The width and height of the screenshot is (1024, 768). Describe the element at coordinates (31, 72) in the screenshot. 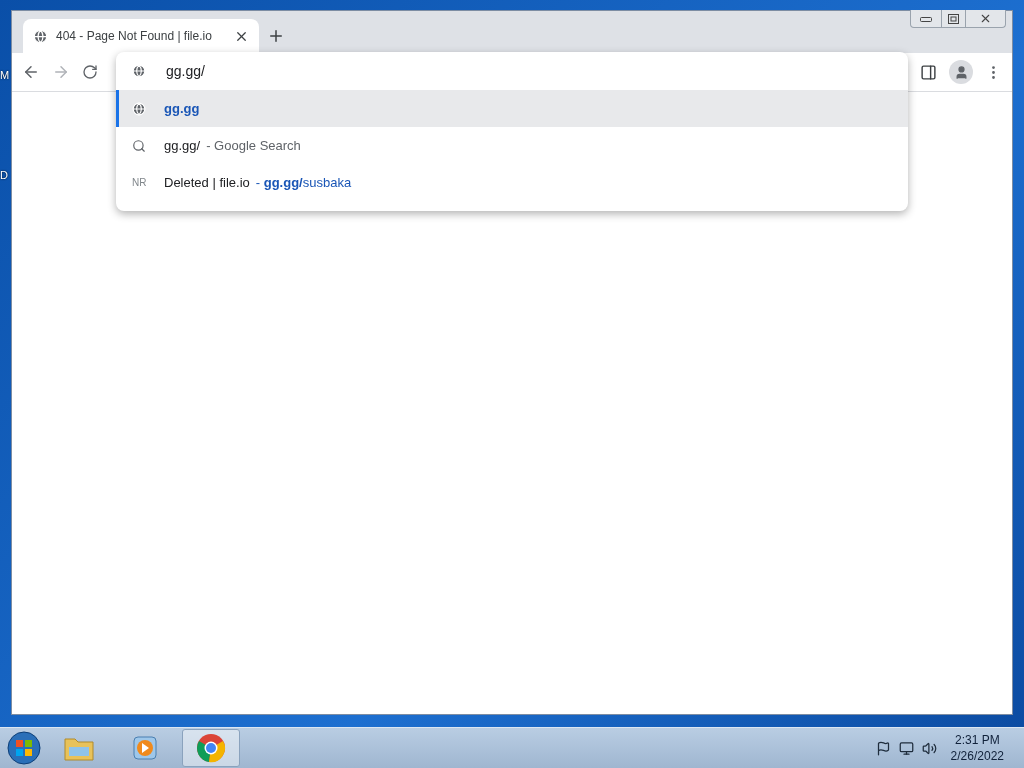

I see `back-icon` at that location.